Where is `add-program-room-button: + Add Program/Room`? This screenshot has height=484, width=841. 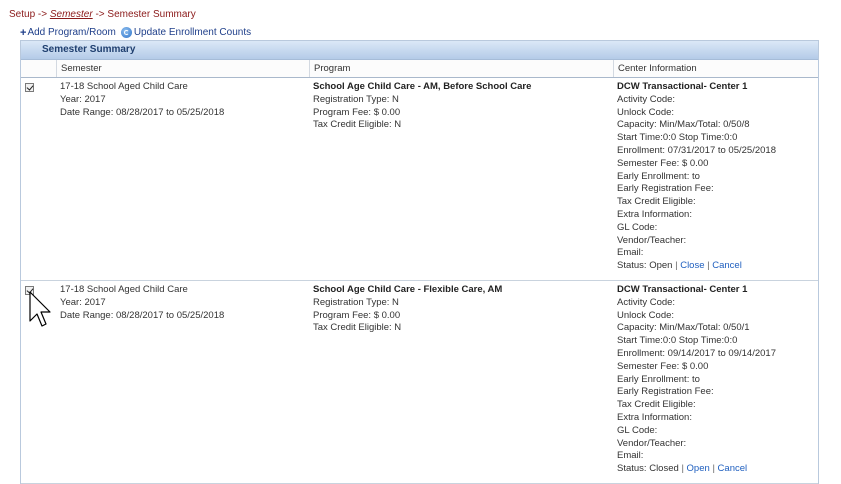
add-program-room-button: + Add Program/Room is located at coordinates (68, 32).